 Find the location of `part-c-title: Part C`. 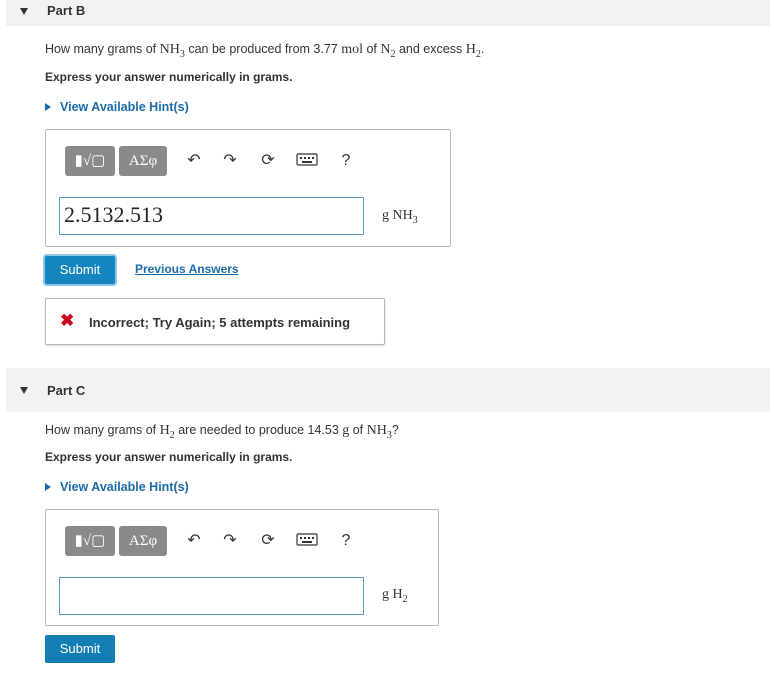

part-c-title: Part C is located at coordinates (66, 390).